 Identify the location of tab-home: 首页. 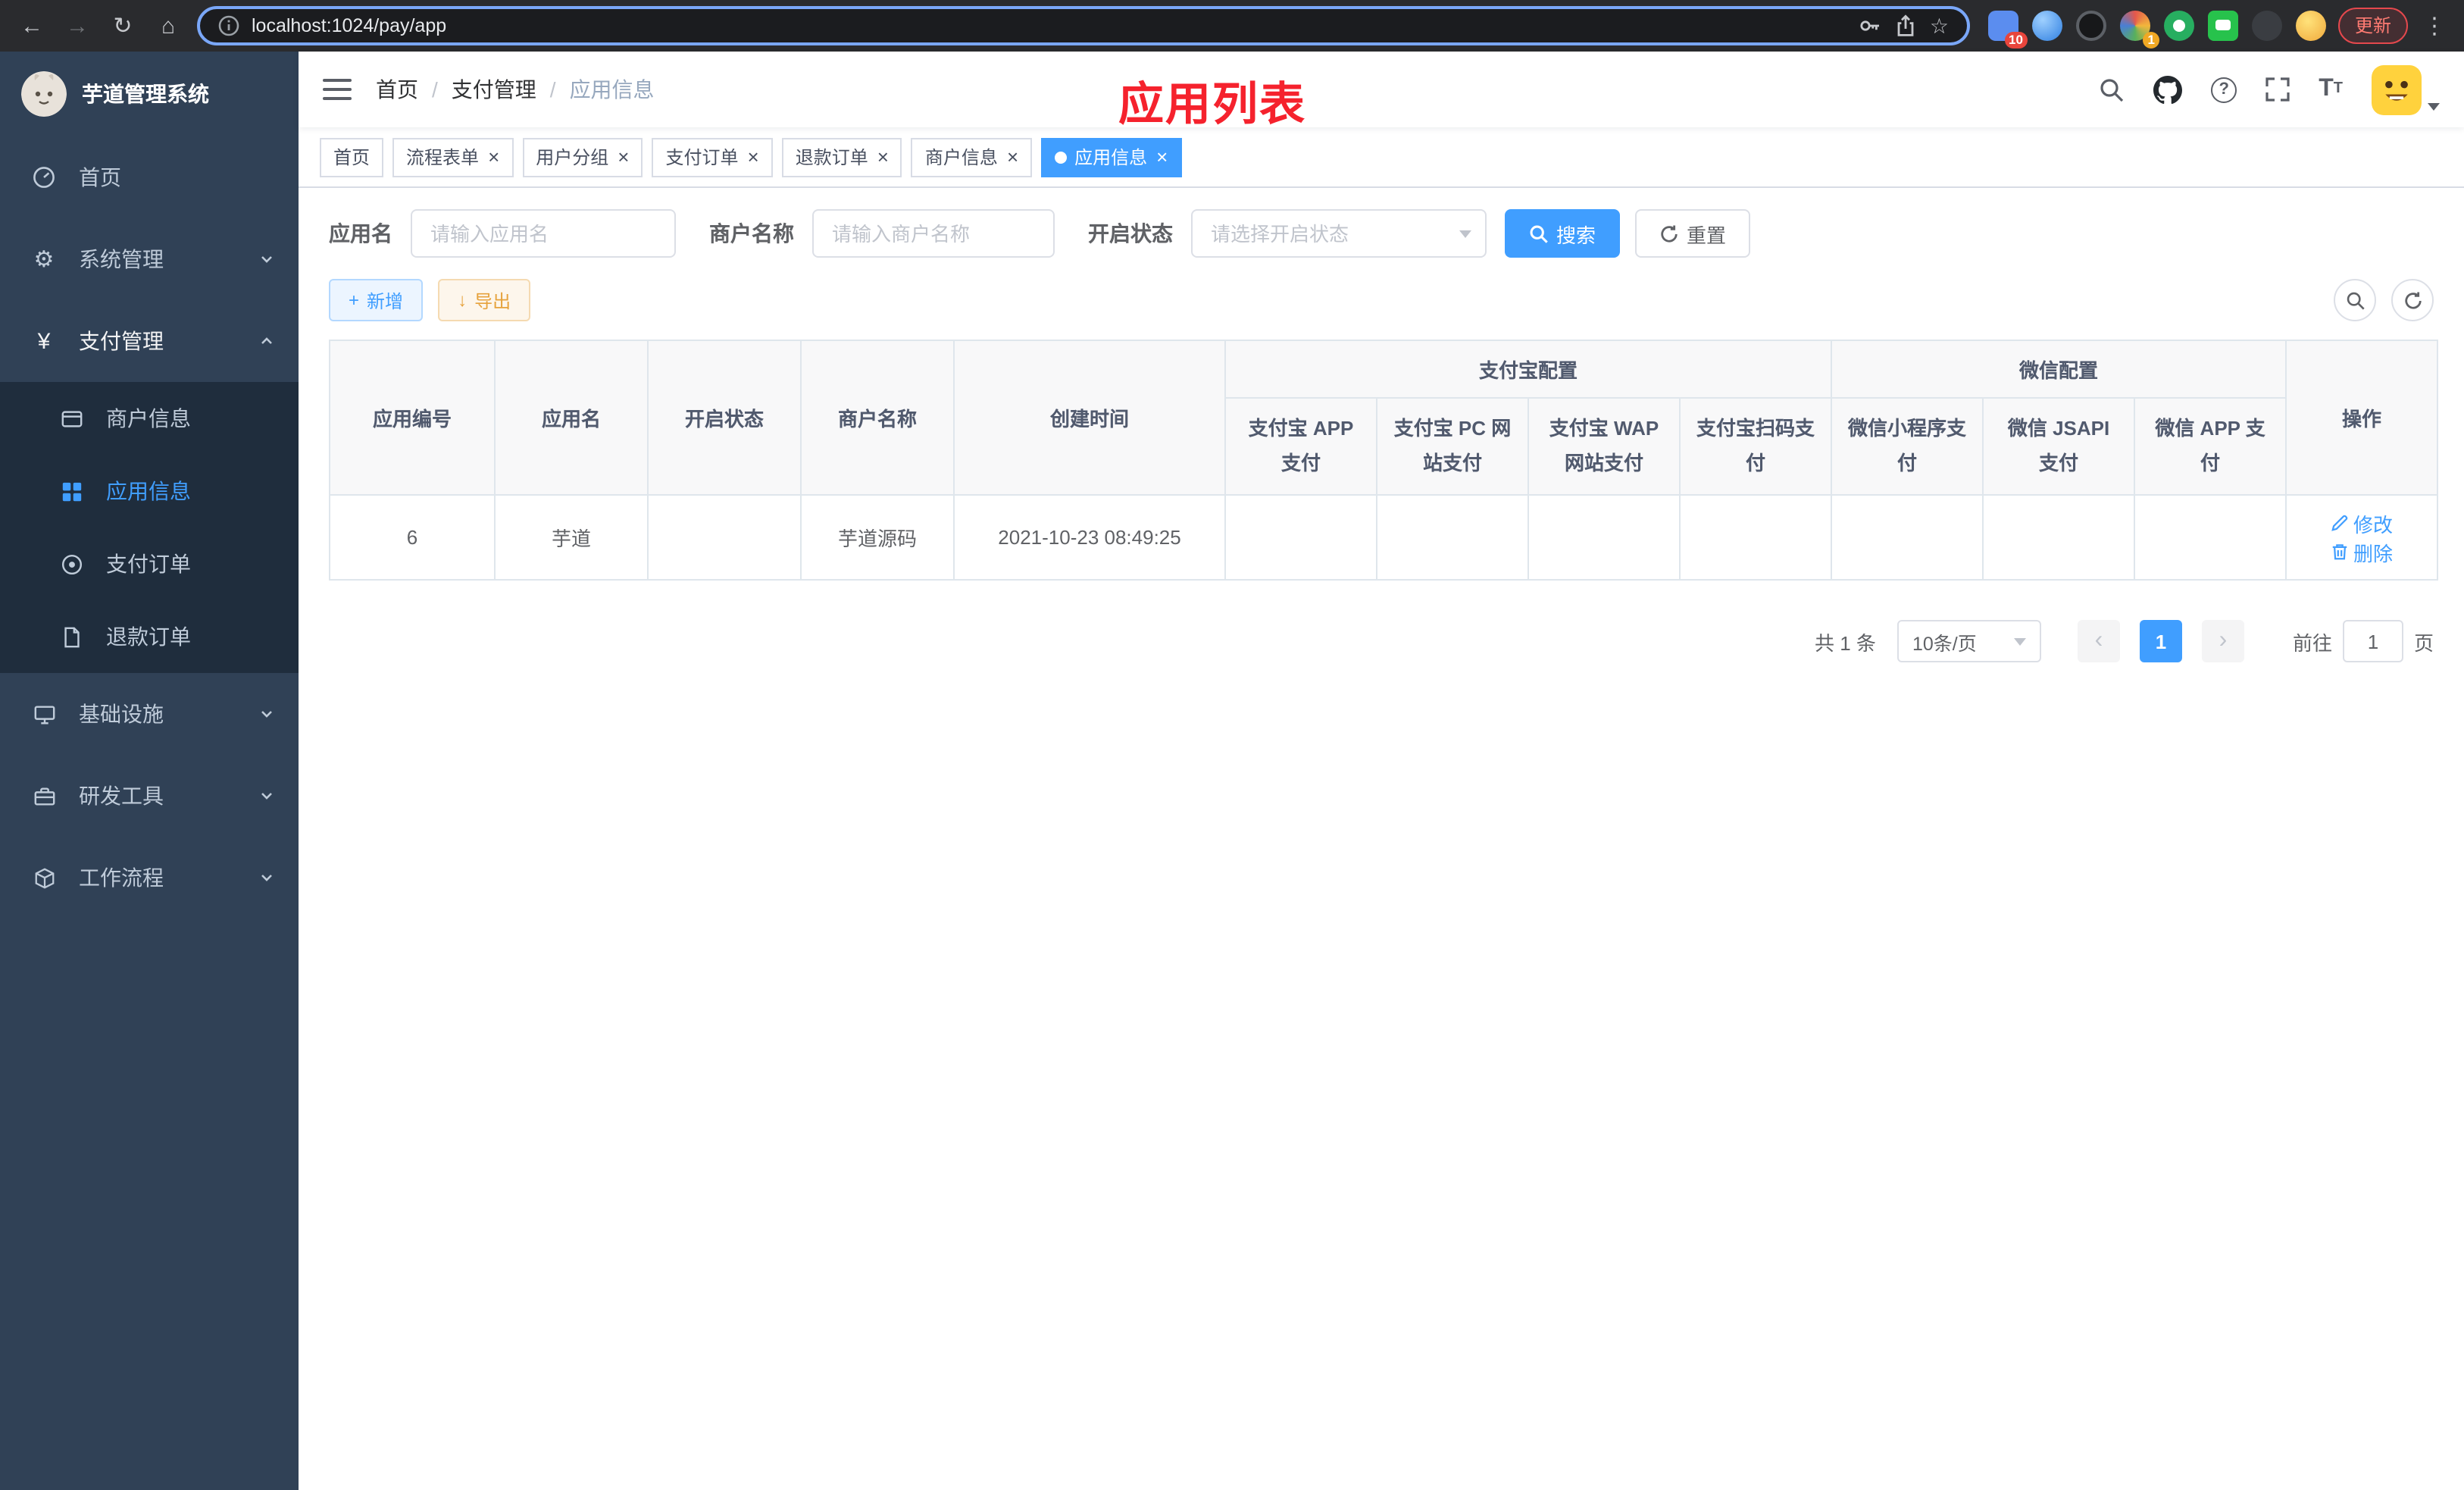
(352, 157).